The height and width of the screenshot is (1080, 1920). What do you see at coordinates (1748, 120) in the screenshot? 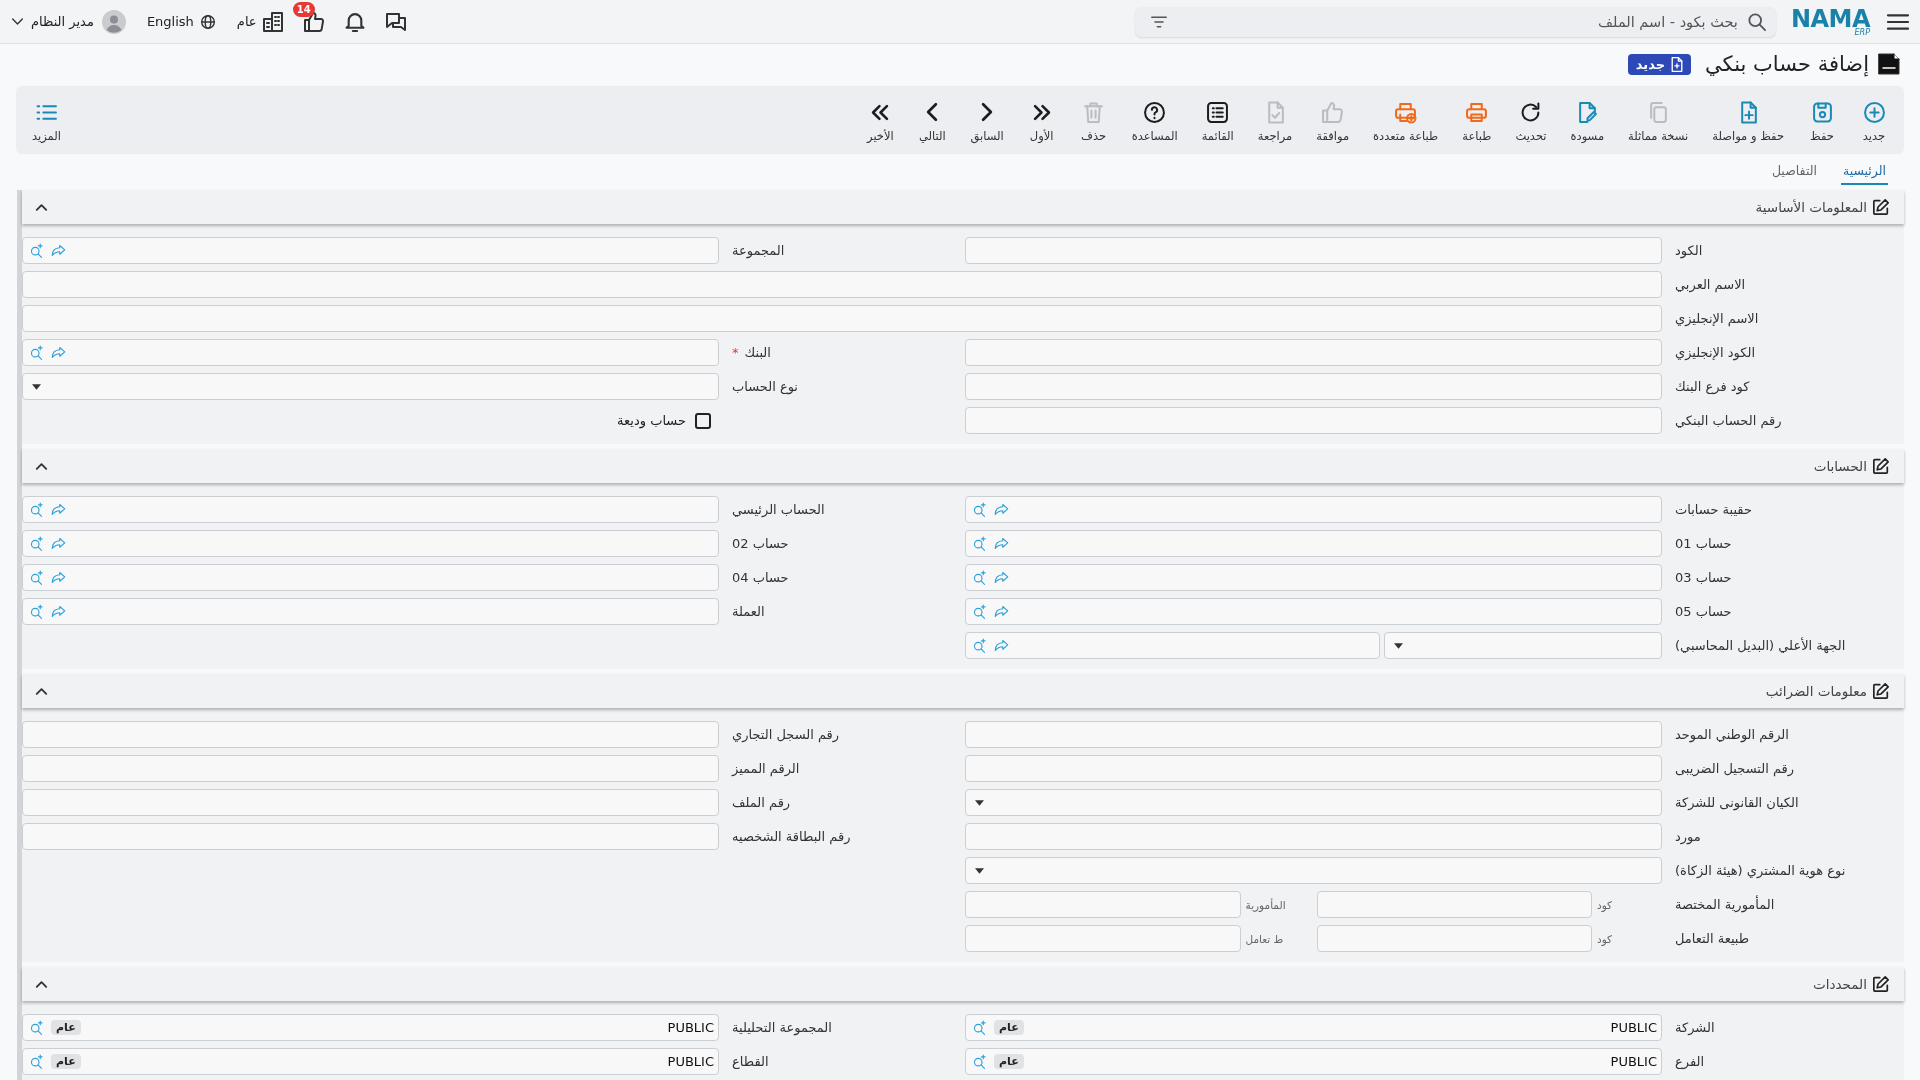
I see `save-continue-button: حفظ و مواصلة` at bounding box center [1748, 120].